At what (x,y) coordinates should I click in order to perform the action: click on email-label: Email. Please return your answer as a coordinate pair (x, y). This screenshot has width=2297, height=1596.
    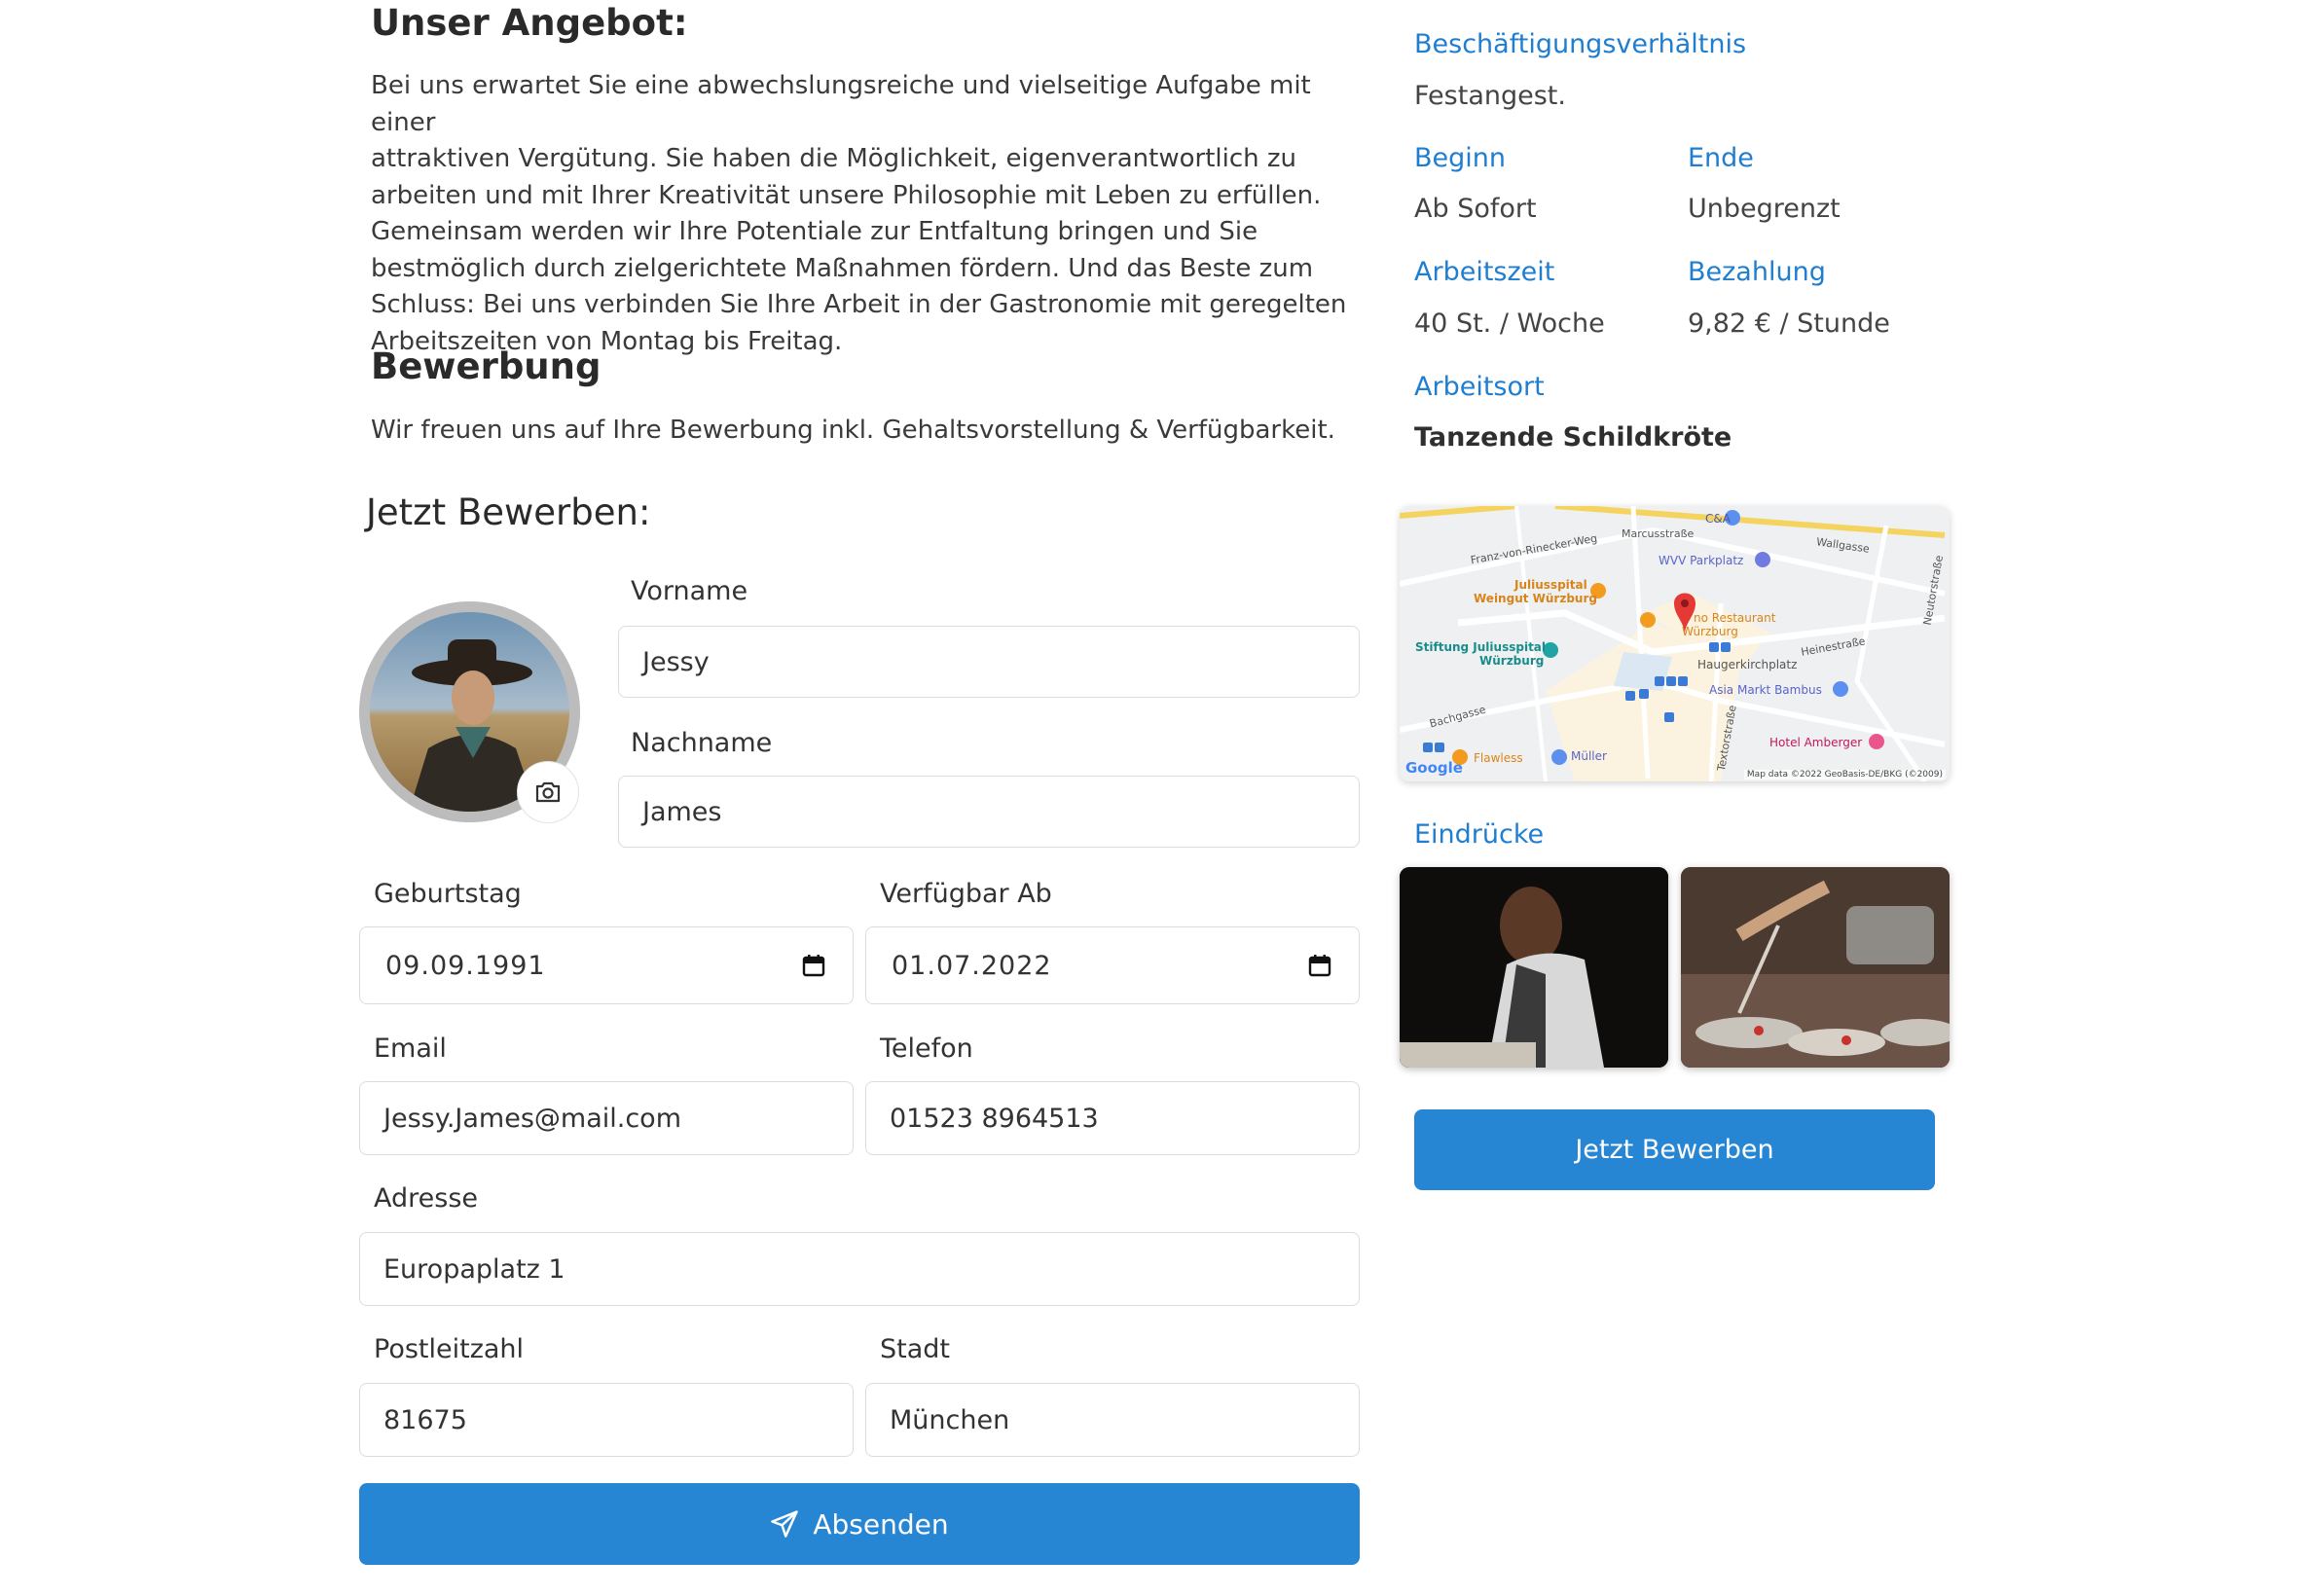
    Looking at the image, I should click on (410, 1049).